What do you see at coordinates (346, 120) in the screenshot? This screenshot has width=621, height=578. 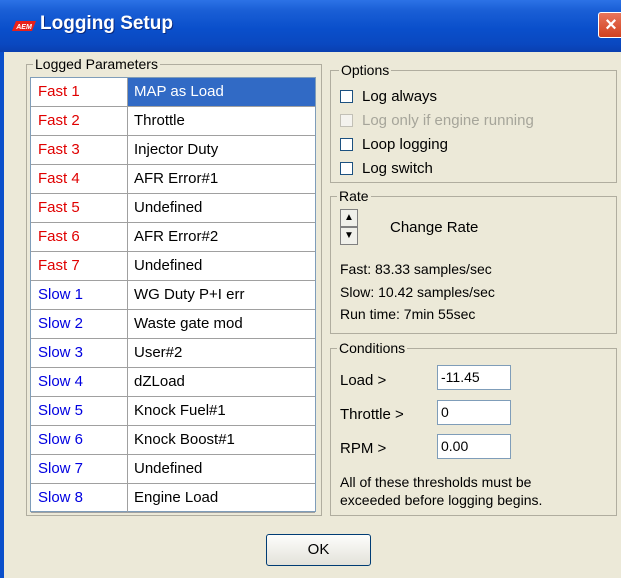 I see `log-only-running-box` at bounding box center [346, 120].